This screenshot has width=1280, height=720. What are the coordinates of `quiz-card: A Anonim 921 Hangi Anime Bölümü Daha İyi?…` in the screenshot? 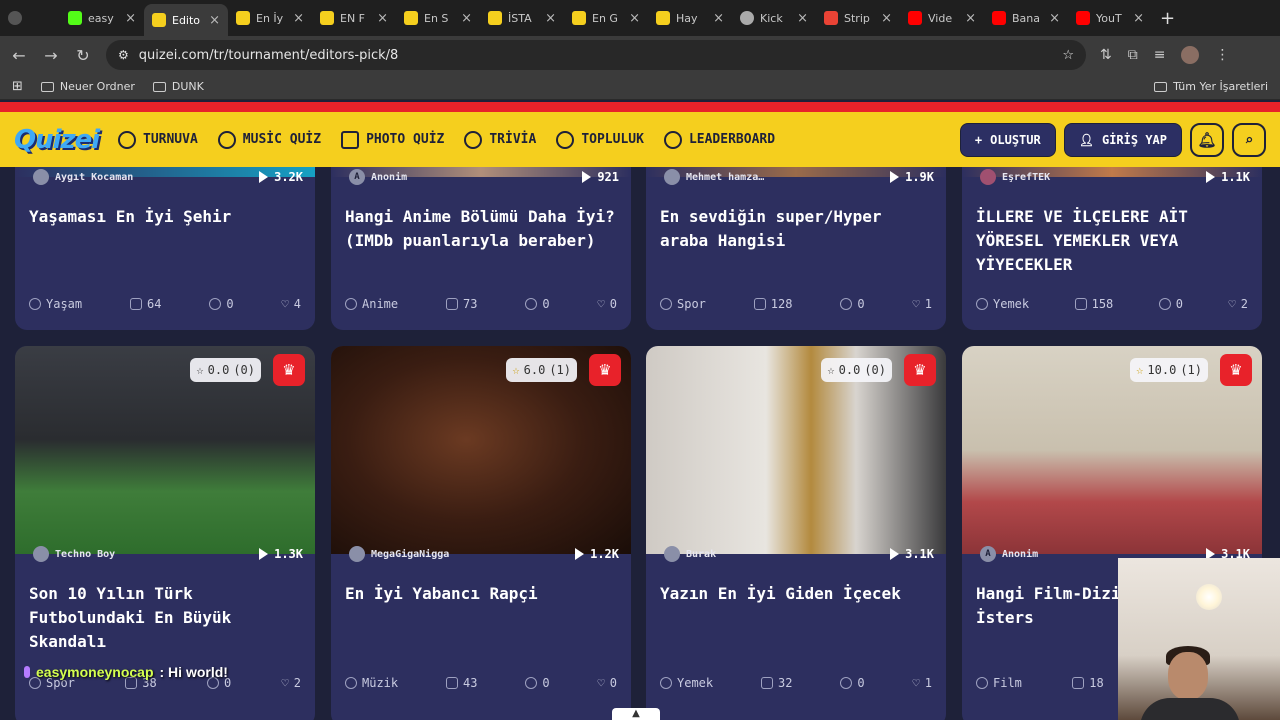 It's located at (481, 248).